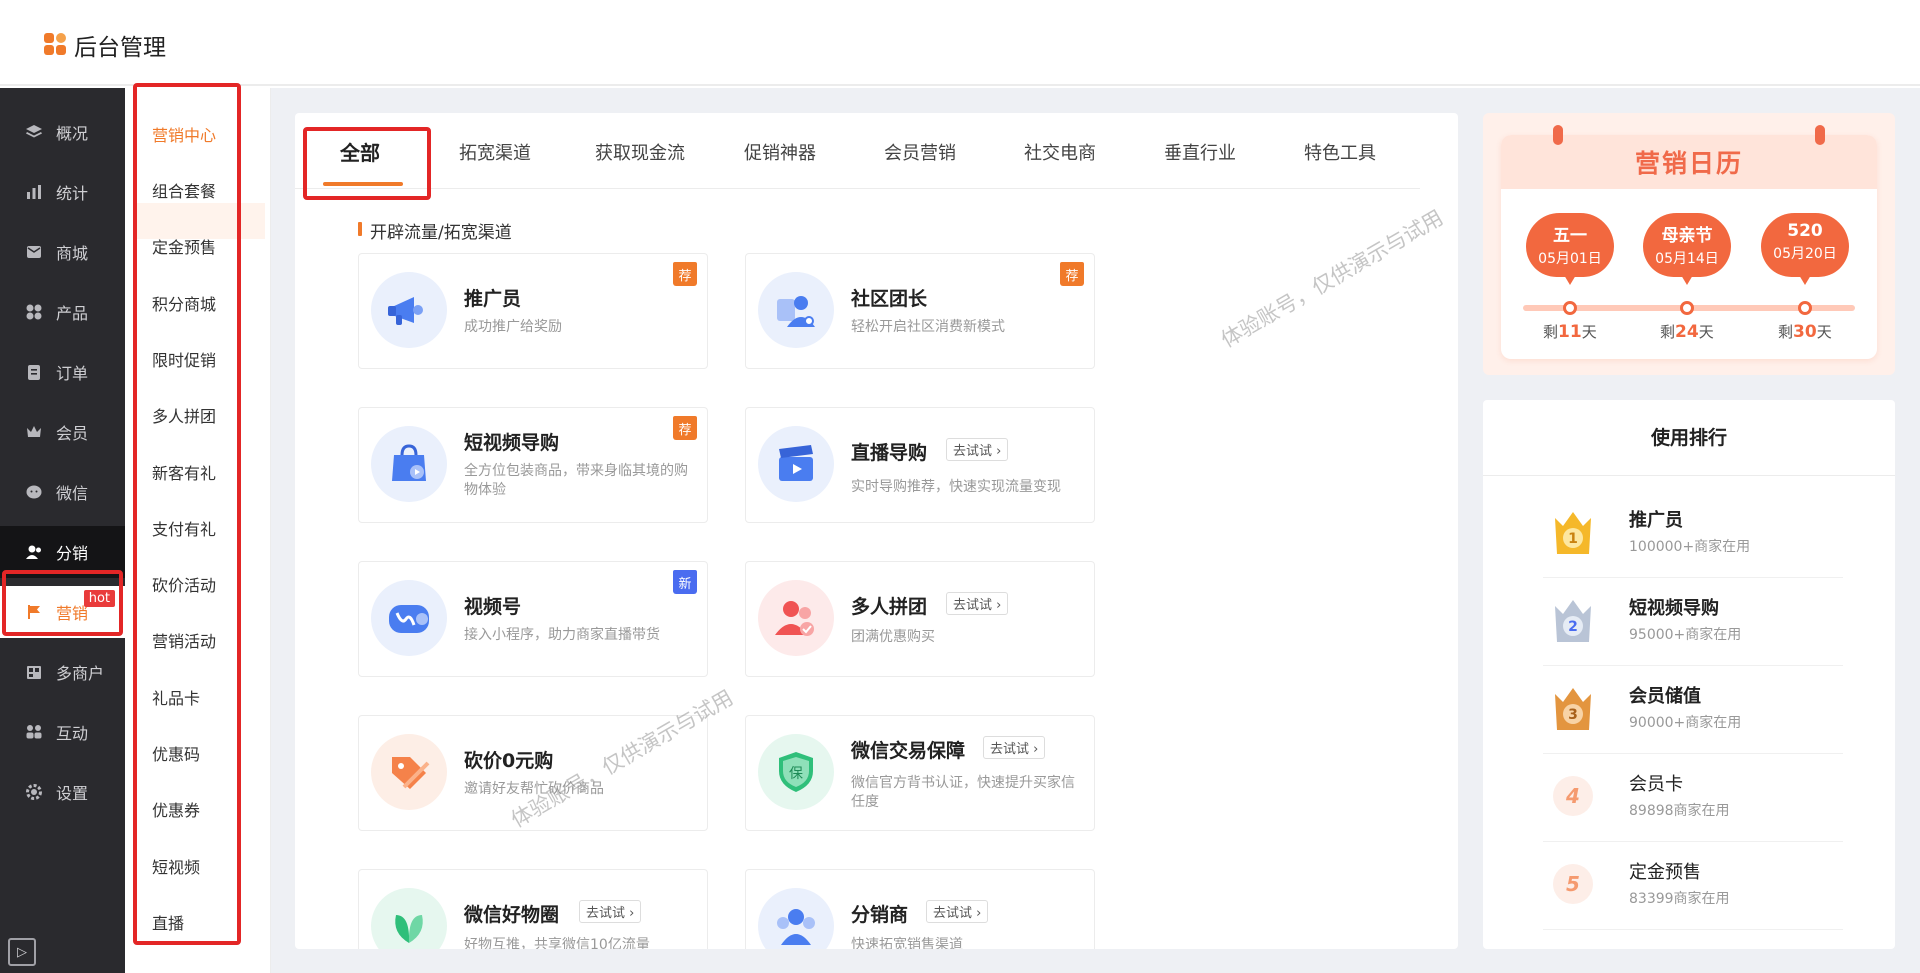 The height and width of the screenshot is (973, 1920). I want to click on ranking-item-usage: 83399商家在用, so click(1679, 899).